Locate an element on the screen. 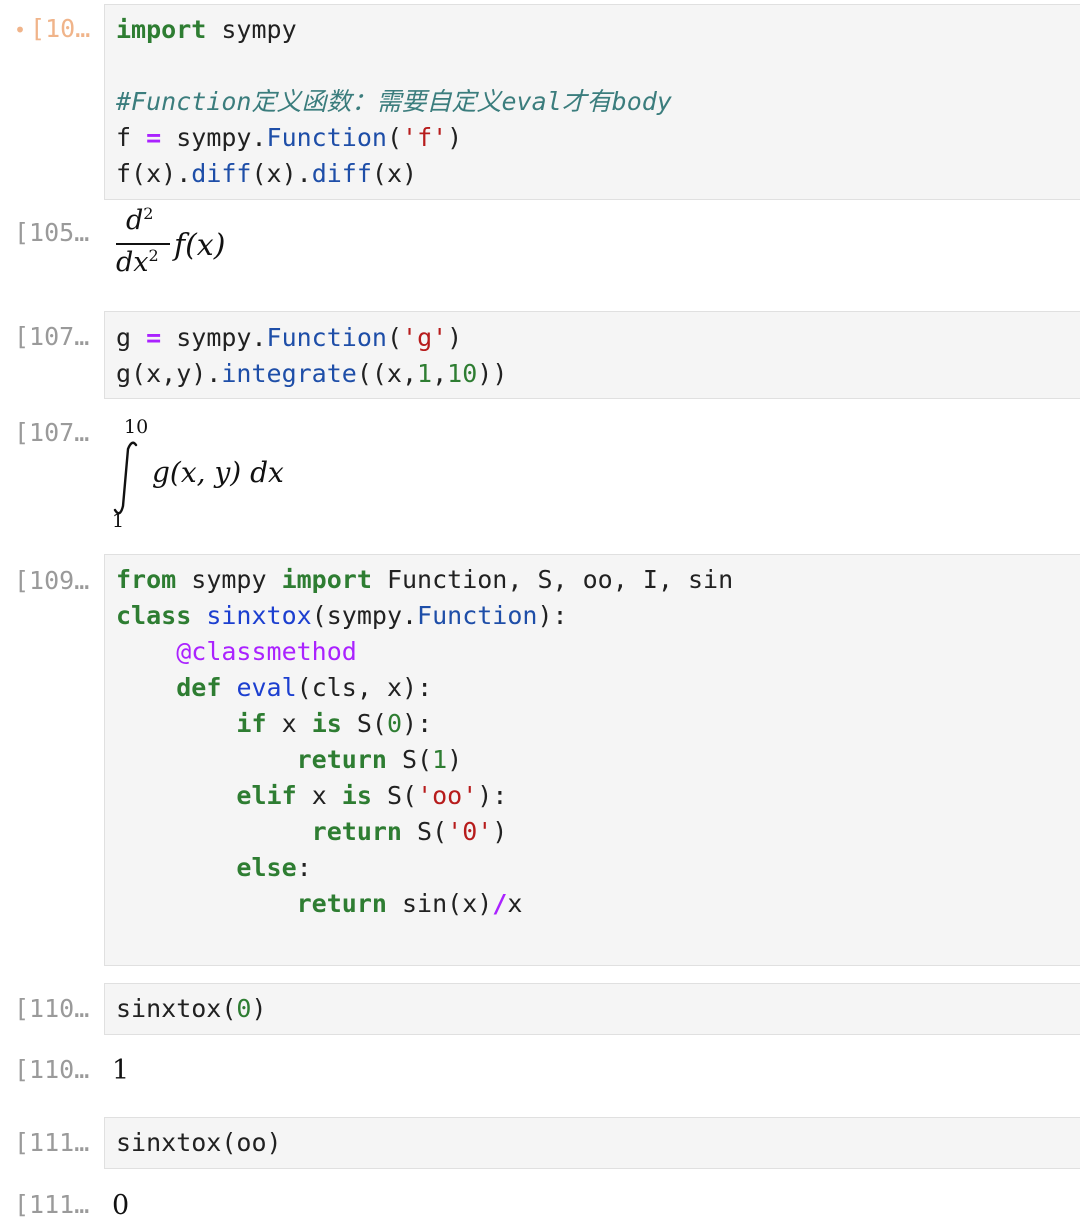  fraction-bar is located at coordinates (143, 244).